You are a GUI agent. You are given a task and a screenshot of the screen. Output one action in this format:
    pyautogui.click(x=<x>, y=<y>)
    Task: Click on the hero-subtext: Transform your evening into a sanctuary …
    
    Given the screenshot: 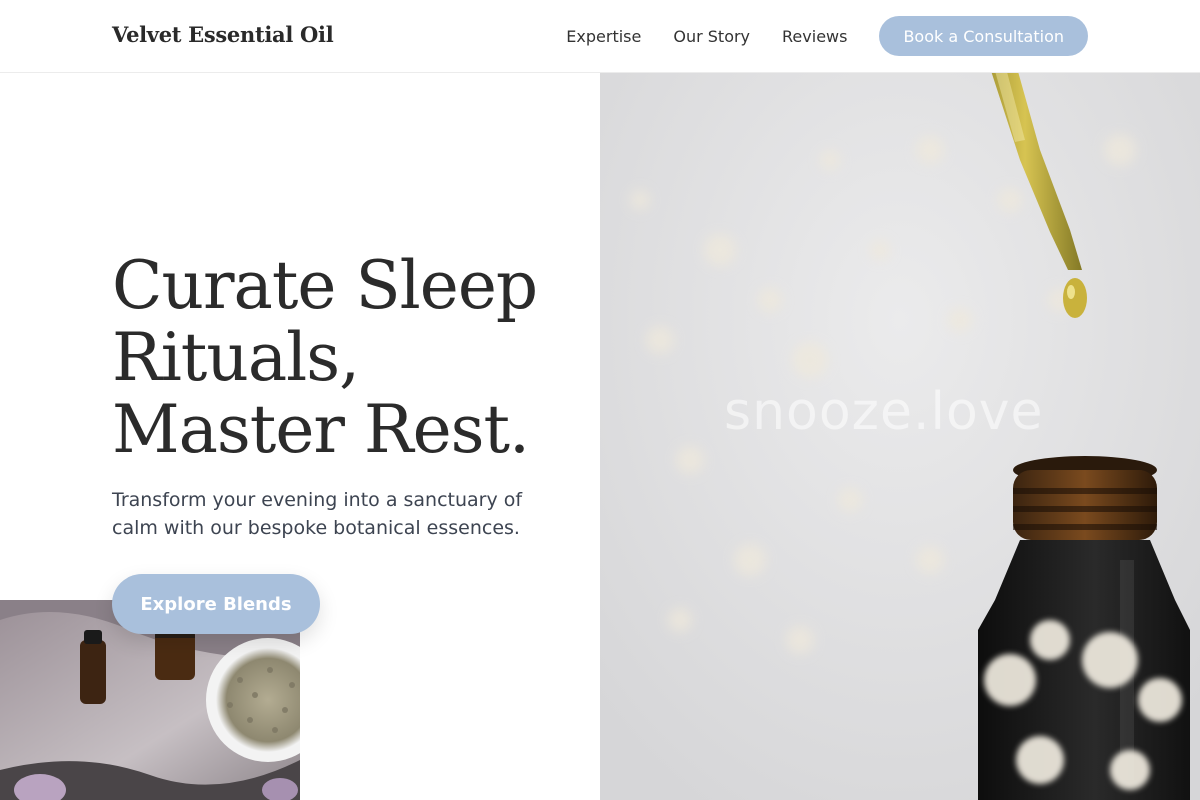 What is the action you would take?
    pyautogui.click(x=317, y=514)
    